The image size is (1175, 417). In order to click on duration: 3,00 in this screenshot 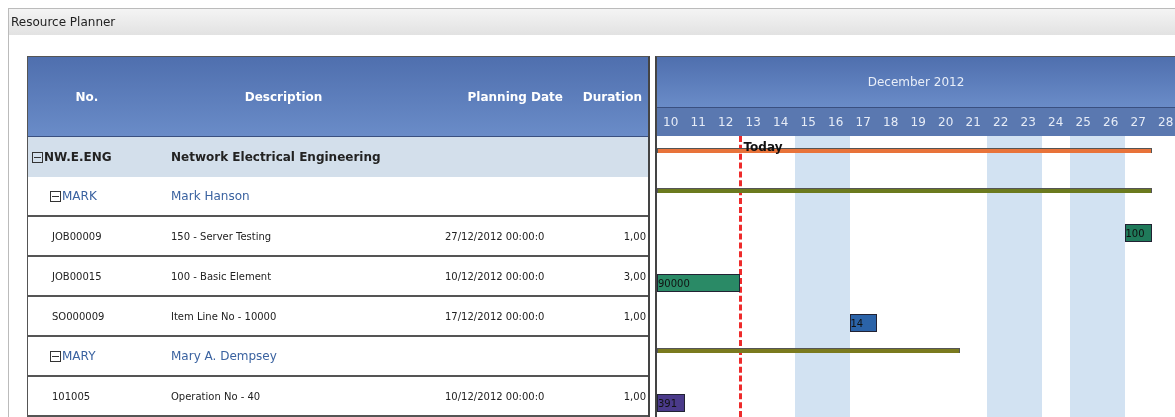, I will do `click(634, 276)`.